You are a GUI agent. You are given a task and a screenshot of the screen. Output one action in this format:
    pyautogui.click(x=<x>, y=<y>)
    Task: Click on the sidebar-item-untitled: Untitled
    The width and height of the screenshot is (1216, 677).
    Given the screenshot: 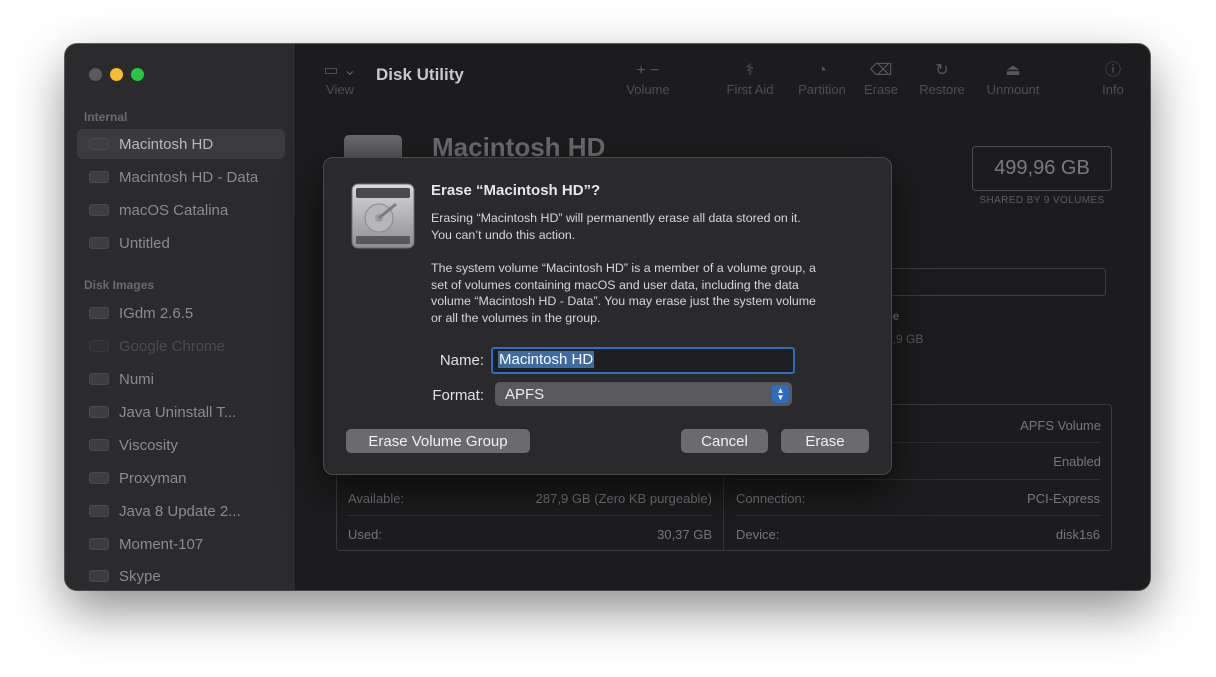 What is the action you would take?
    pyautogui.click(x=181, y=243)
    